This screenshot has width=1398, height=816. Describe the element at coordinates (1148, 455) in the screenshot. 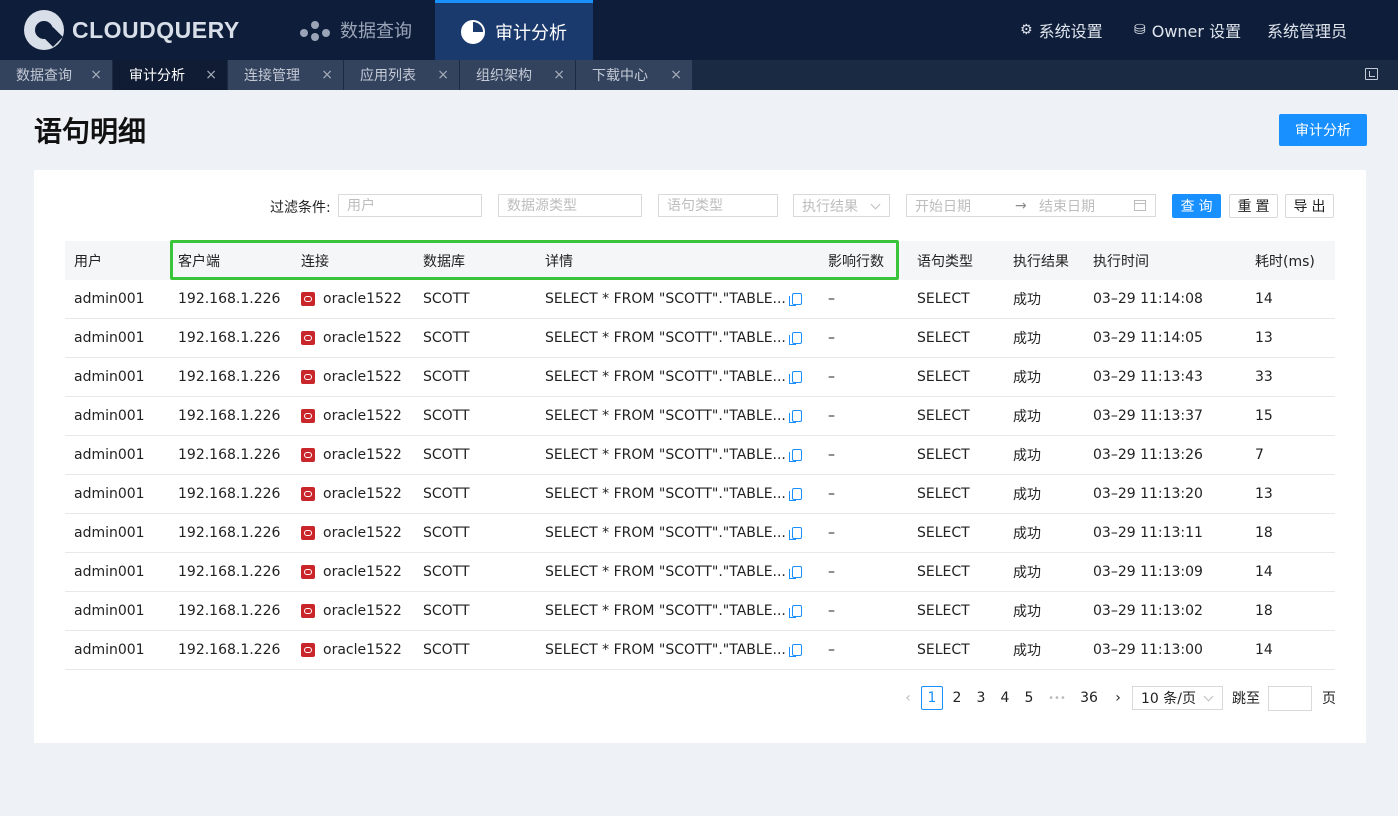

I see `cell-exec-time-text: 03–29 11:13:26` at that location.